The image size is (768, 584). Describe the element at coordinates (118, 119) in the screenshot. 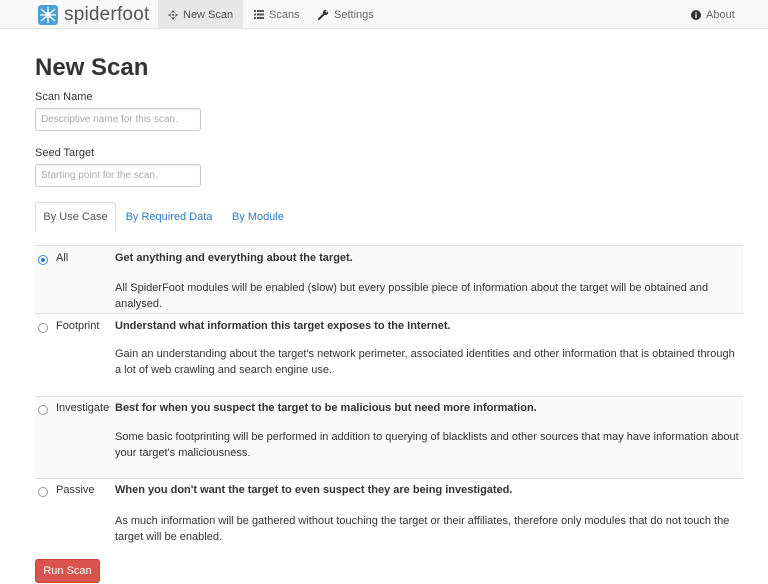

I see `scan-name-input` at that location.